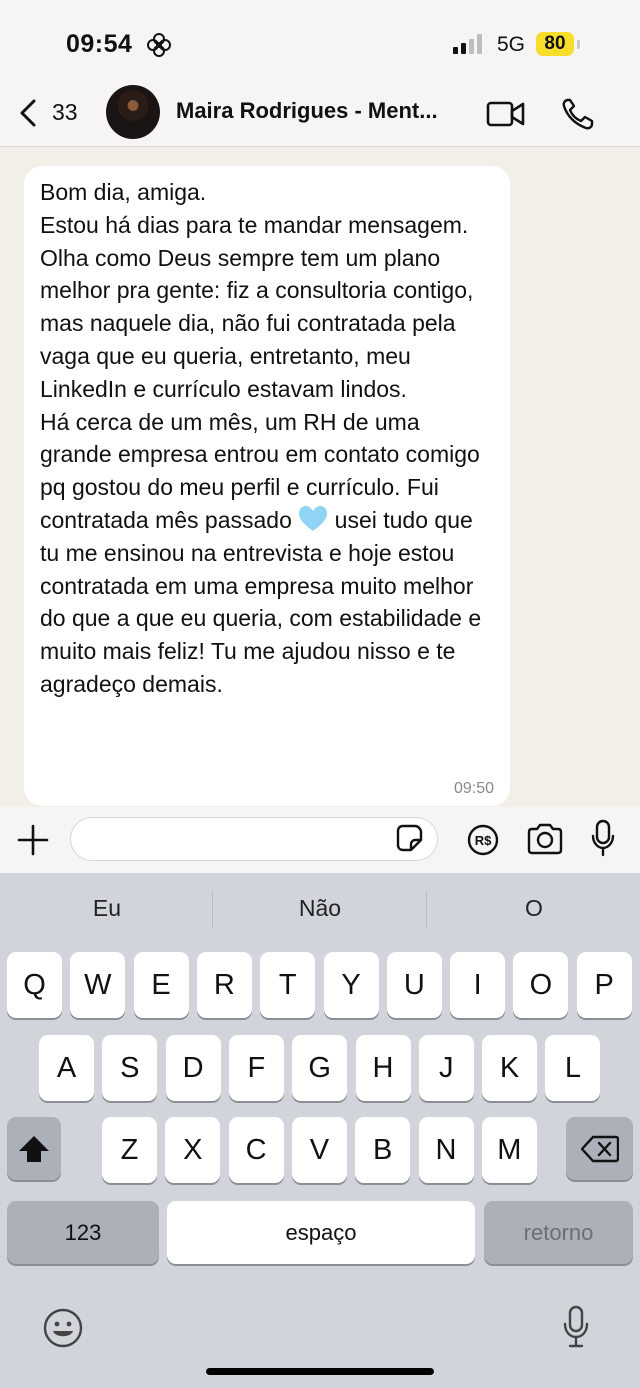 This screenshot has width=640, height=1388. What do you see at coordinates (193, 1150) in the screenshot?
I see `key-x: X` at bounding box center [193, 1150].